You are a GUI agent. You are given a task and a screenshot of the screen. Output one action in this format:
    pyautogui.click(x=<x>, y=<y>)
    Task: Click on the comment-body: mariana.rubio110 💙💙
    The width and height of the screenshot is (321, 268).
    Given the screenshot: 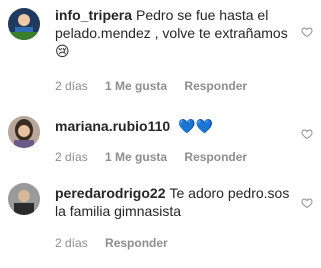 What is the action you would take?
    pyautogui.click(x=175, y=126)
    